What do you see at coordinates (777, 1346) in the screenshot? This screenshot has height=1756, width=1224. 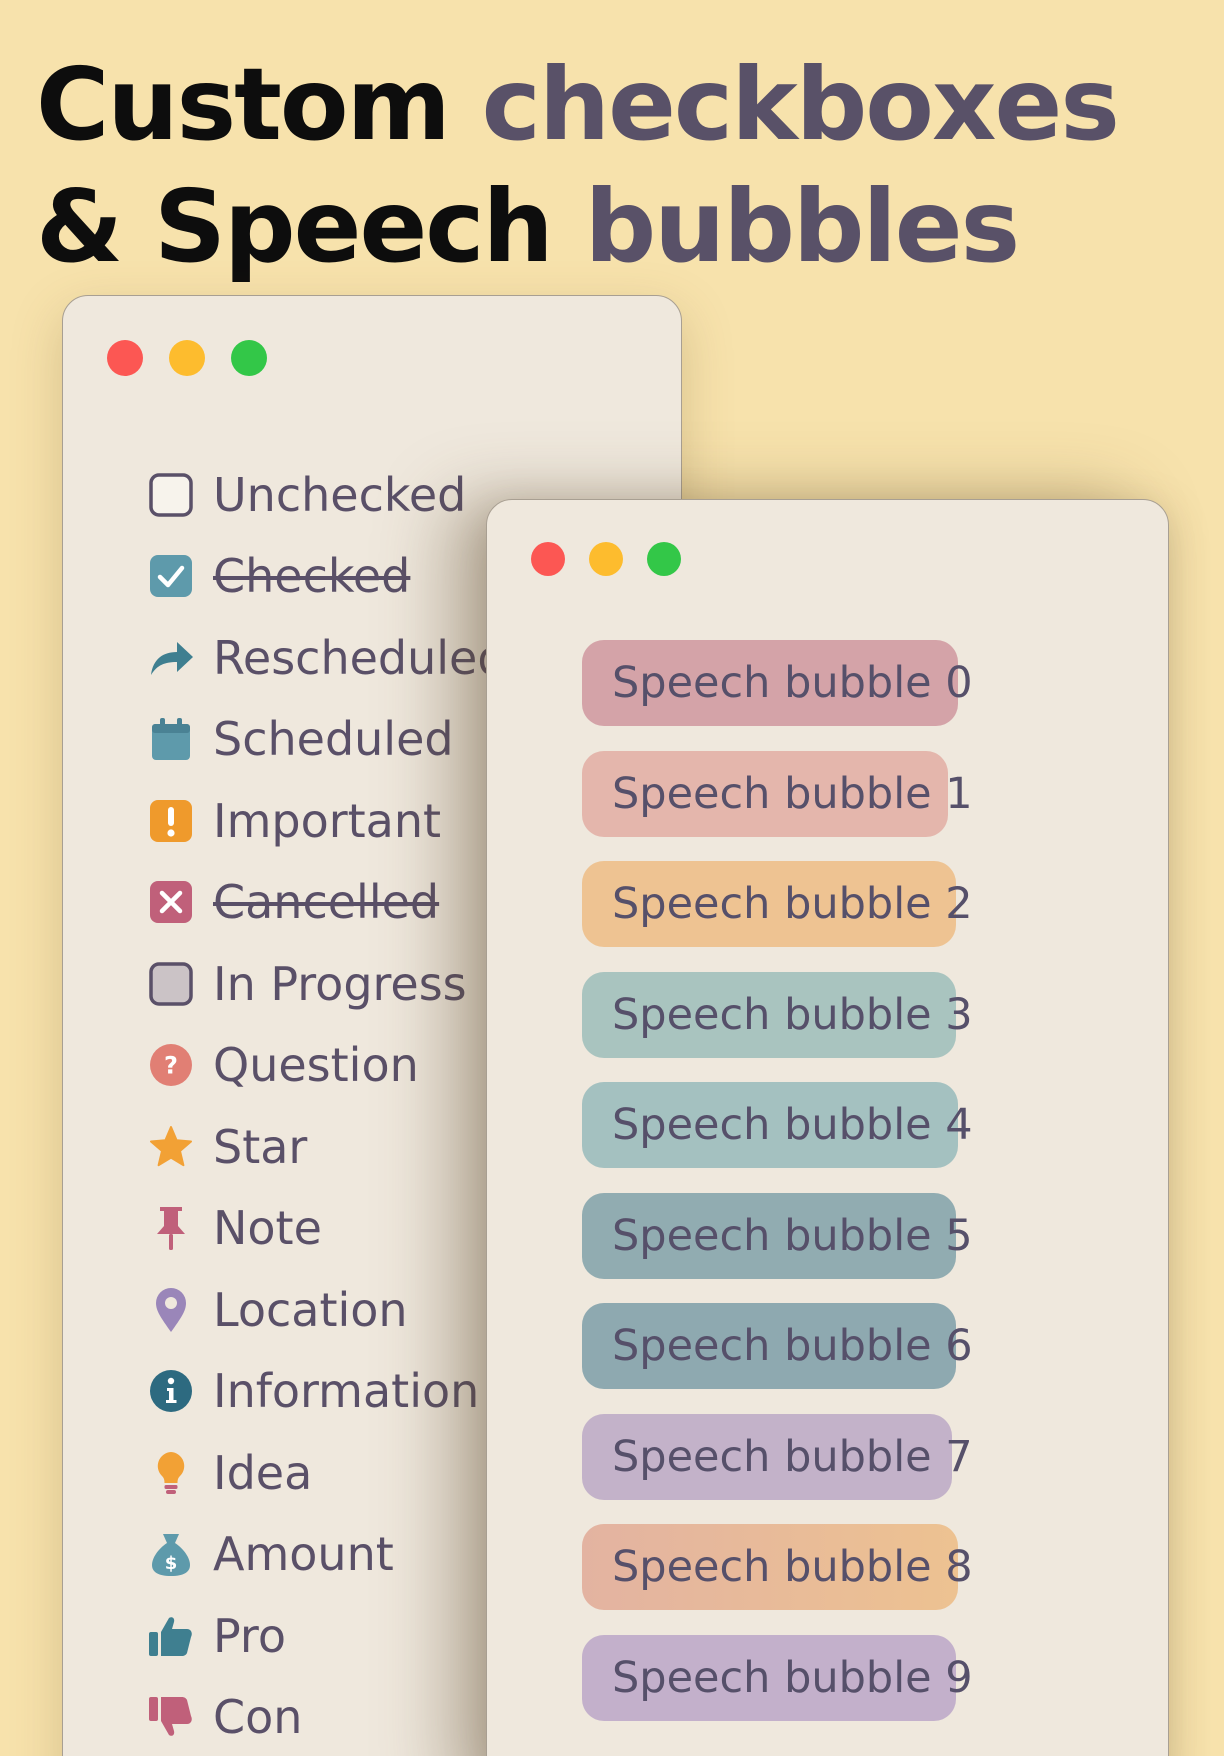 I see `speech-bubble-6: Speech bubble 6` at bounding box center [777, 1346].